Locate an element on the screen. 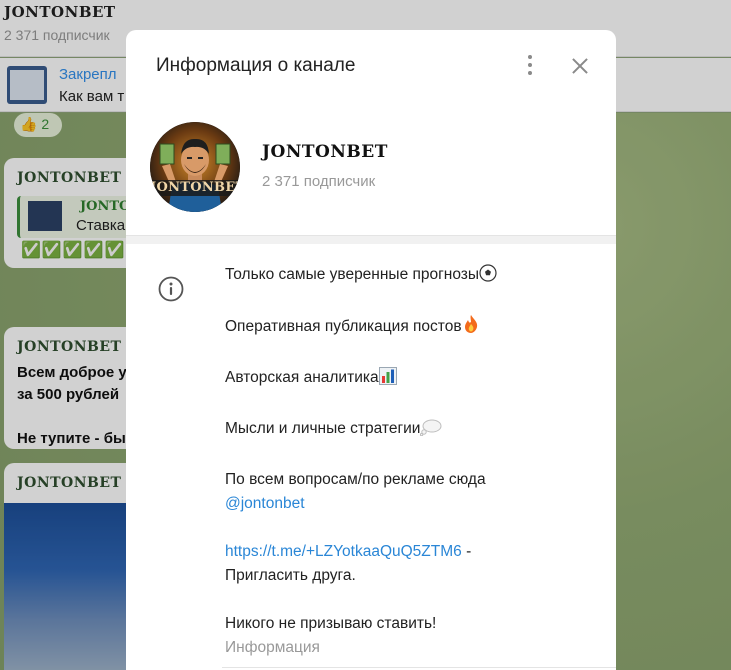  description-line: Авторская аналитика is located at coordinates (302, 377).